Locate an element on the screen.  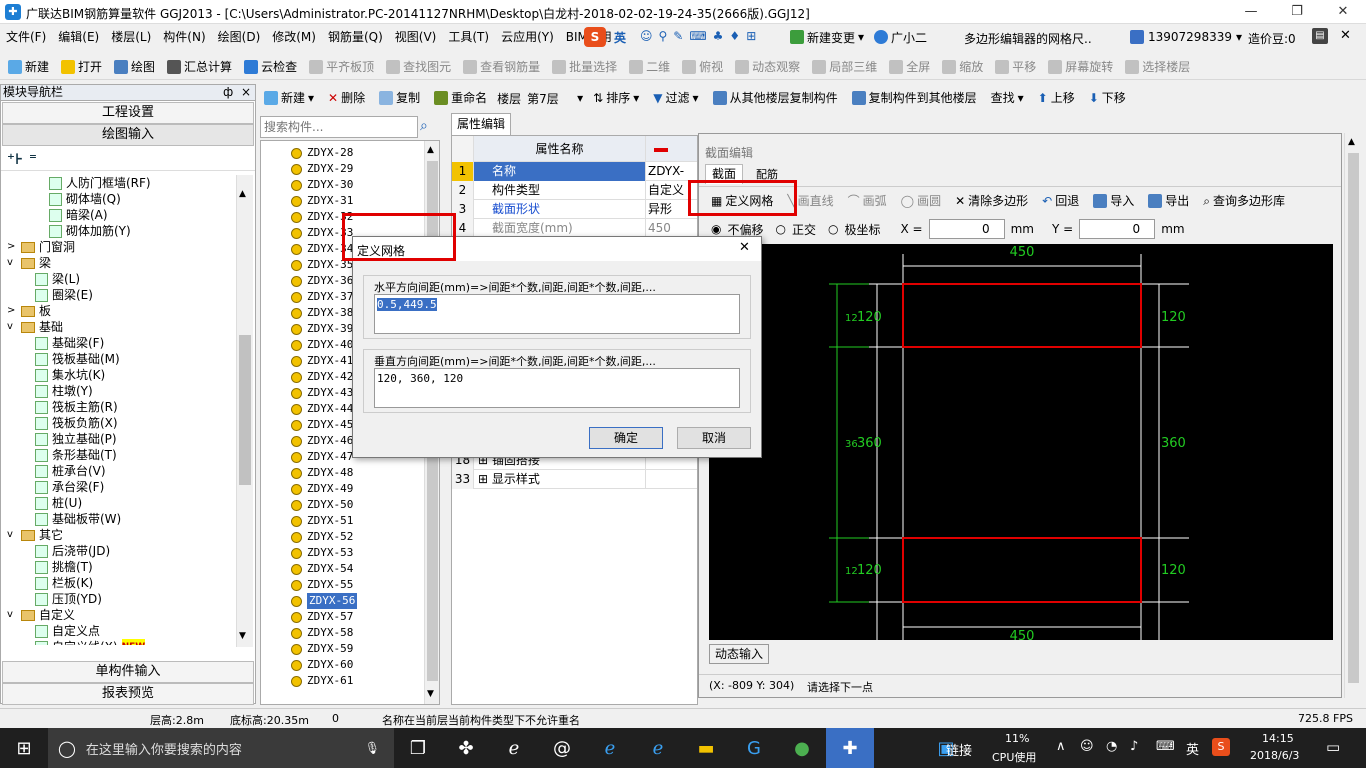
collapse-all-icon: ⁼ is located at coordinates (33, 159).